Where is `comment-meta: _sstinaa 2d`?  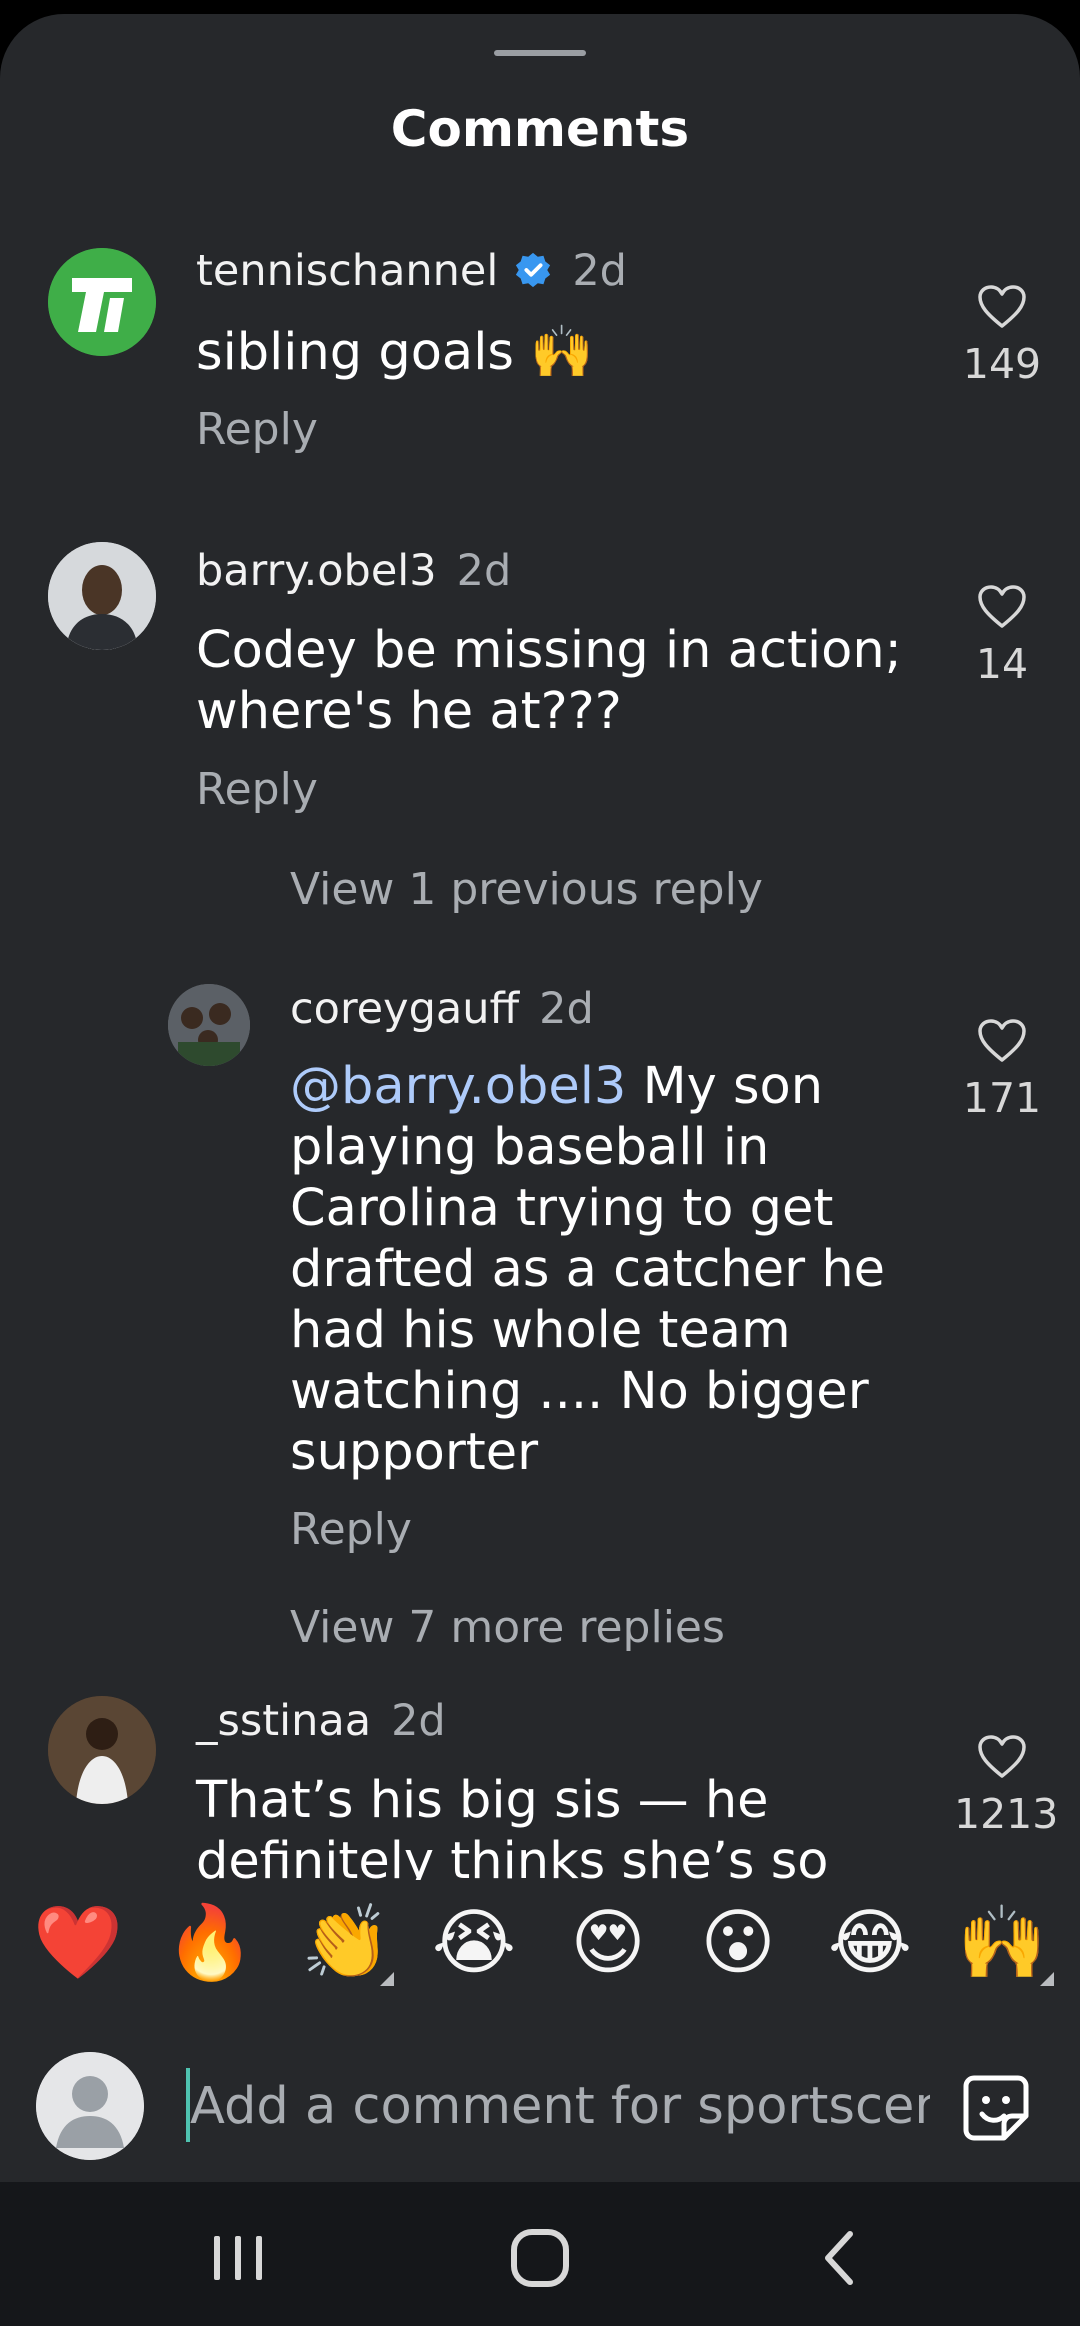 comment-meta: _sstinaa 2d is located at coordinates (321, 1721).